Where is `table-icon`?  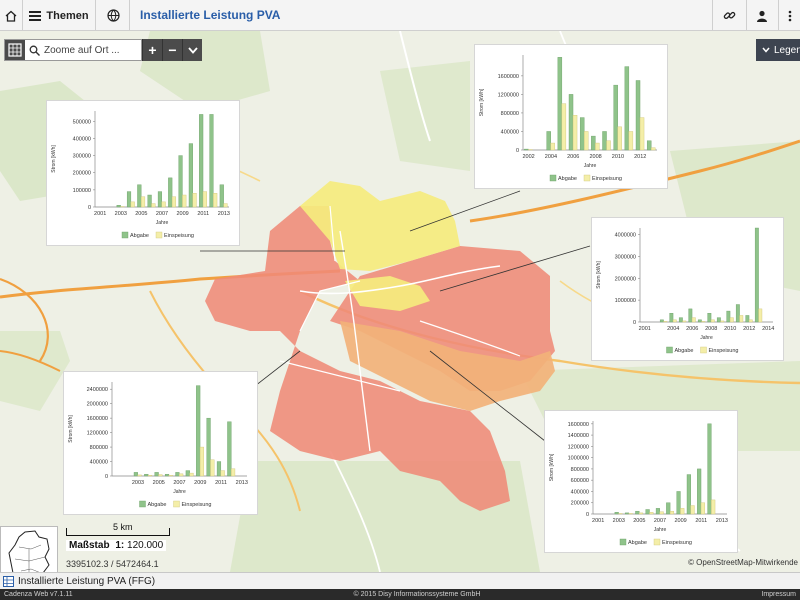 table-icon is located at coordinates (8, 581).